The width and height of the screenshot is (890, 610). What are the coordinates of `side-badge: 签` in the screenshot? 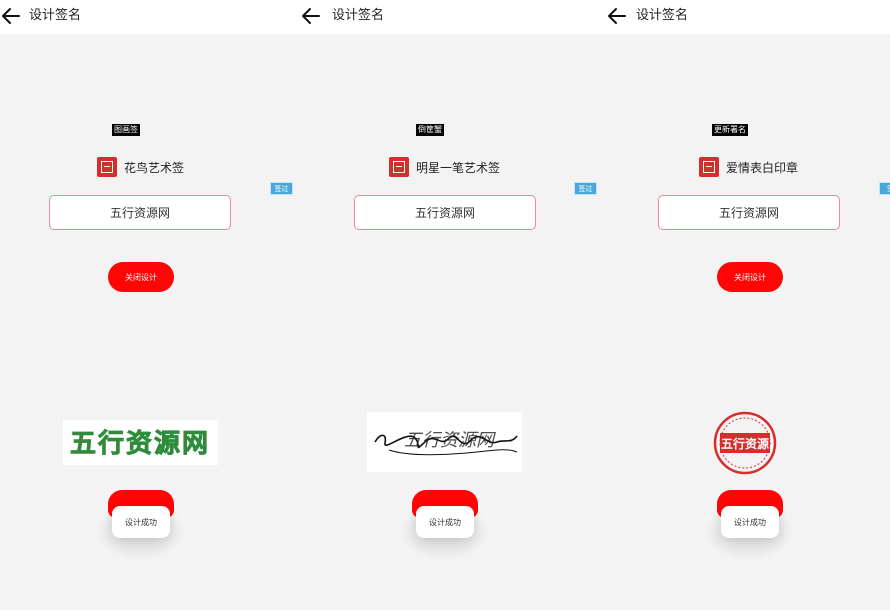 It's located at (884, 188).